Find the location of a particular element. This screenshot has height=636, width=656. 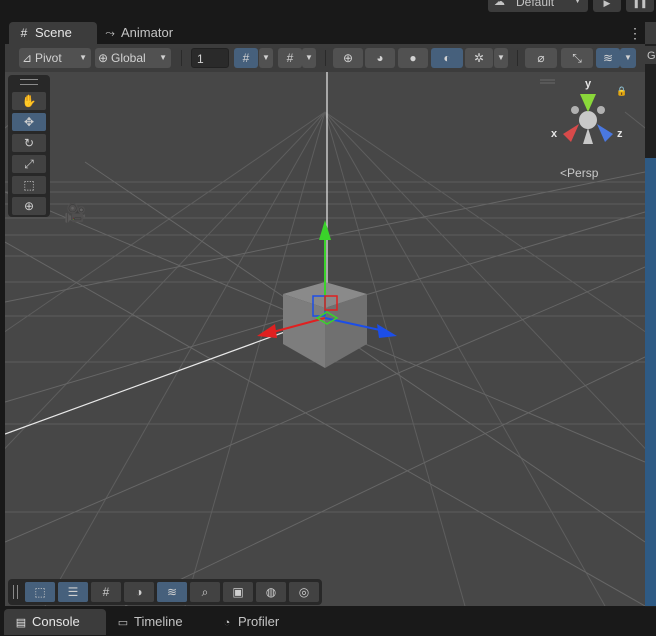

navigation-button: ◎ is located at coordinates (304, 592).